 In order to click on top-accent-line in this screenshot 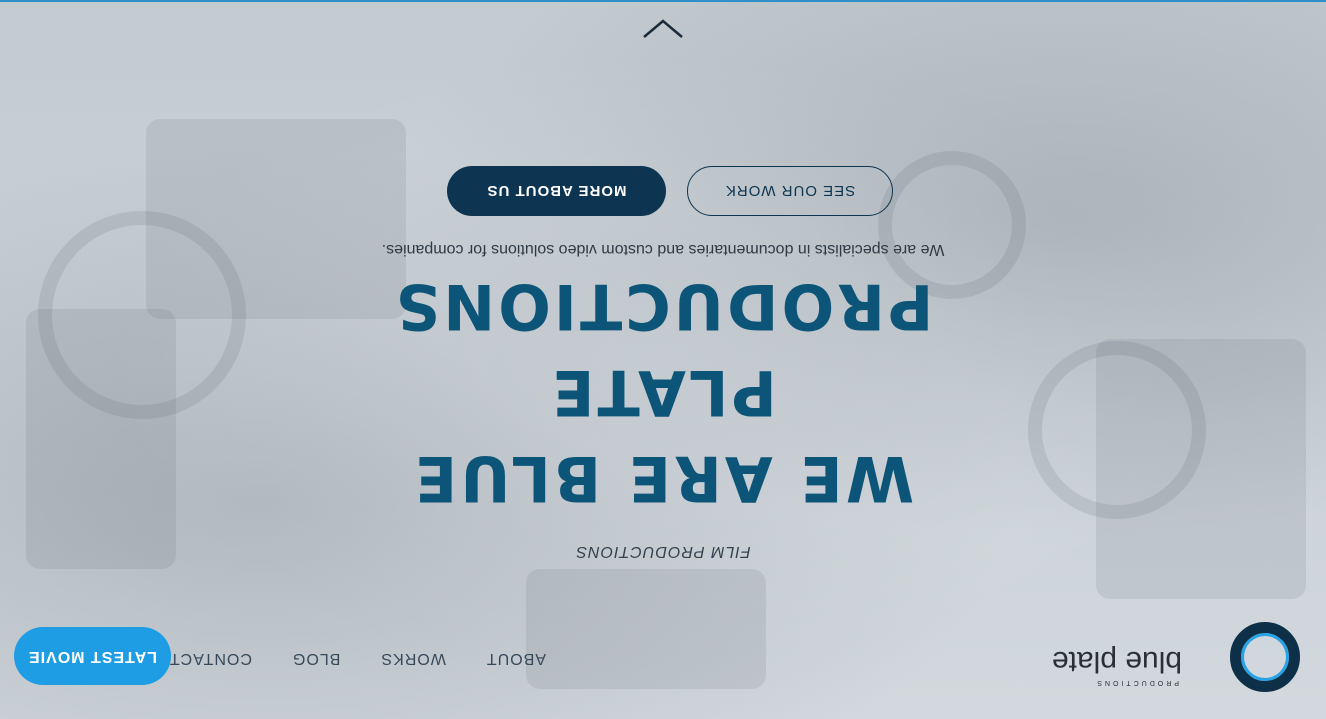, I will do `click(663, 1)`.